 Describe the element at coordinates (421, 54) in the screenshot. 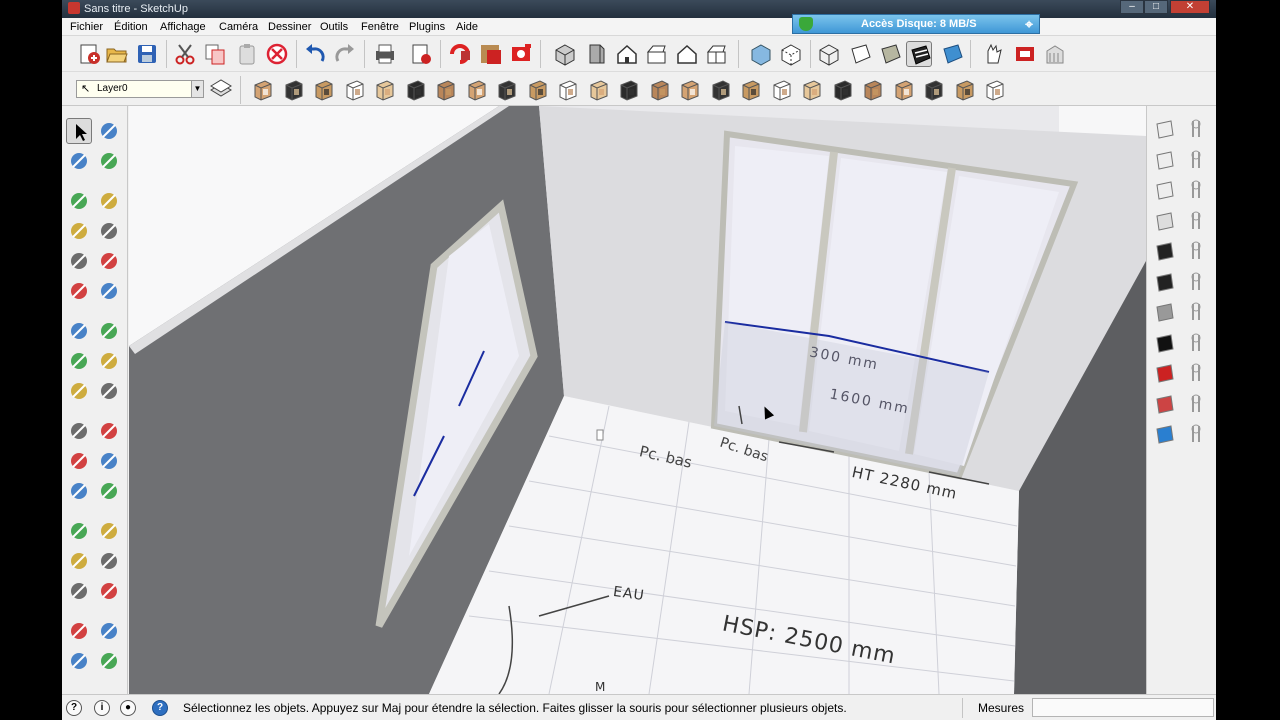

I see `model-info-icon` at that location.